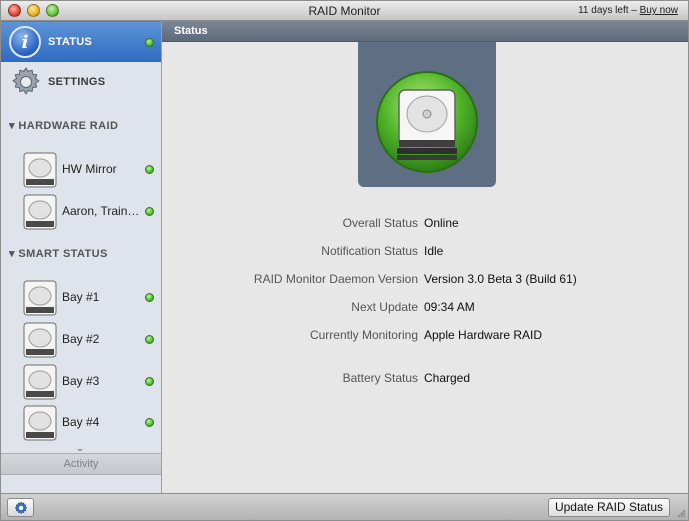  Describe the element at coordinates (80, 450) in the screenshot. I see `activity-splitter-handle` at that location.